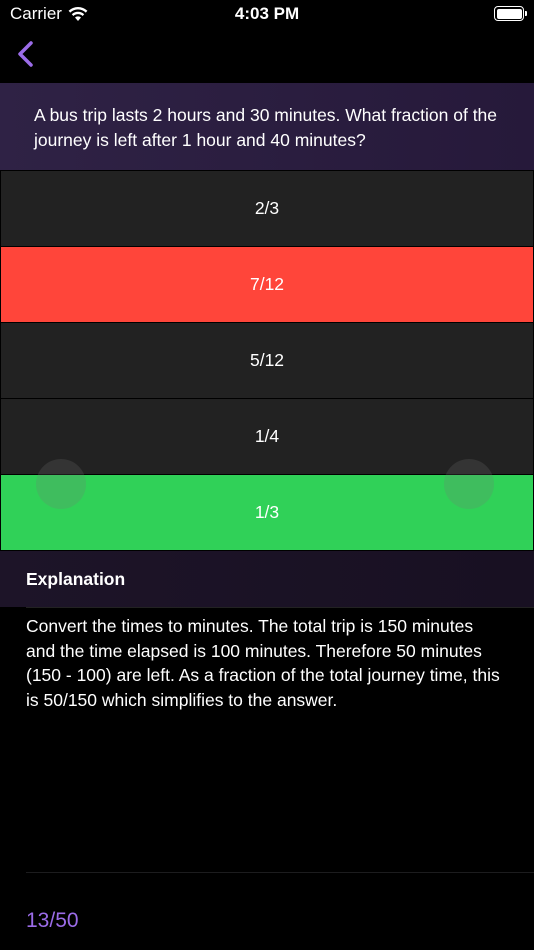  I want to click on answer-label: 5/12, so click(267, 360).